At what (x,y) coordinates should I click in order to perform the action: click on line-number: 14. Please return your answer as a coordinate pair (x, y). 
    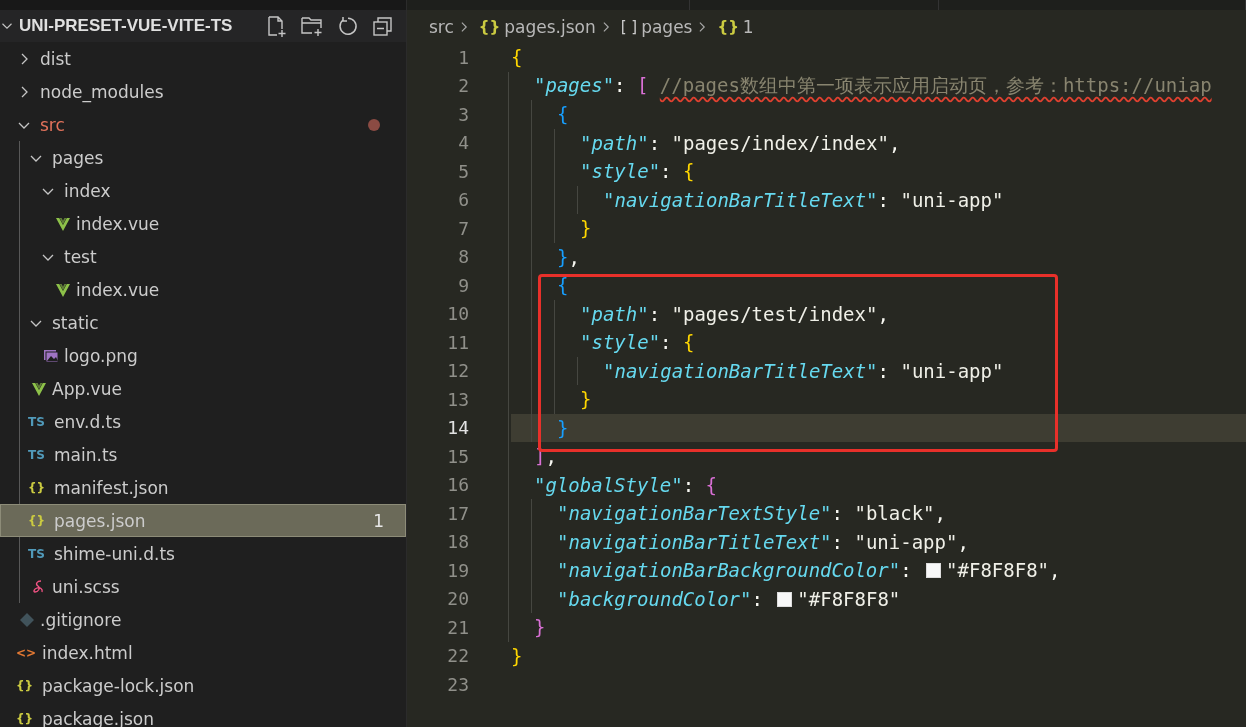
    Looking at the image, I should click on (457, 428).